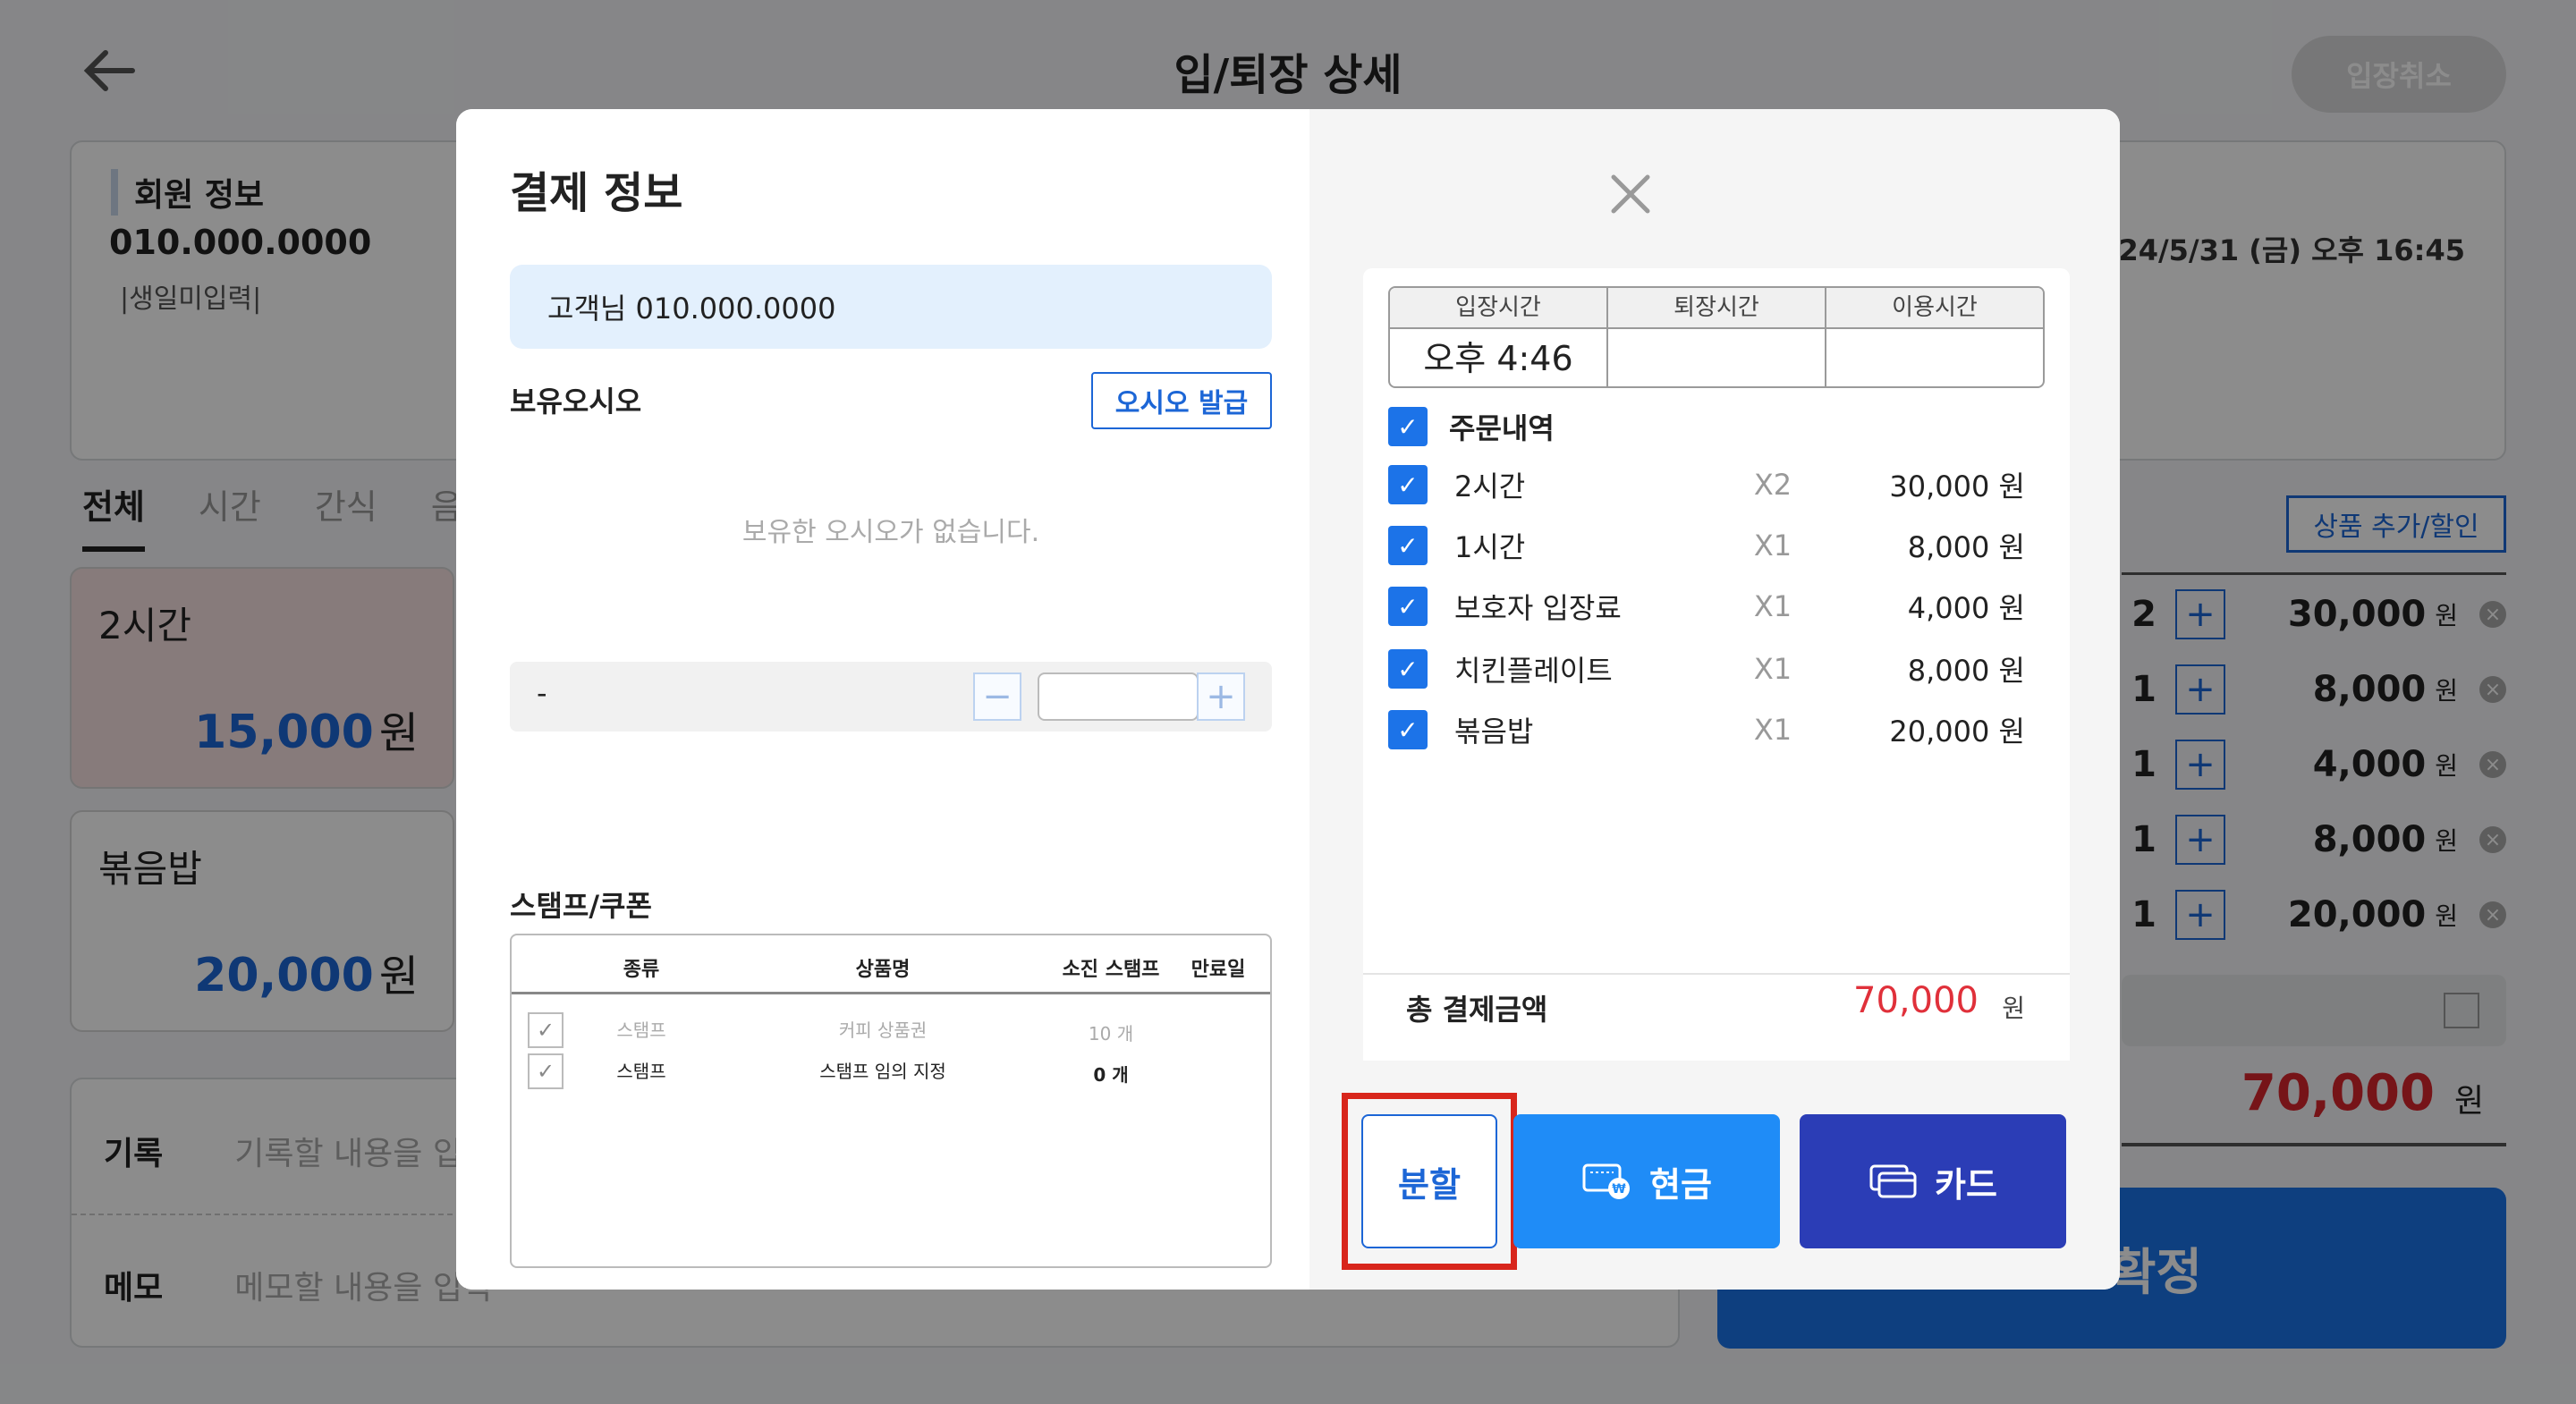 The image size is (2576, 1404). Describe the element at coordinates (1716, 308) in the screenshot. I see `time-table-header: 입장시간 퇴장시간 이용시간` at that location.